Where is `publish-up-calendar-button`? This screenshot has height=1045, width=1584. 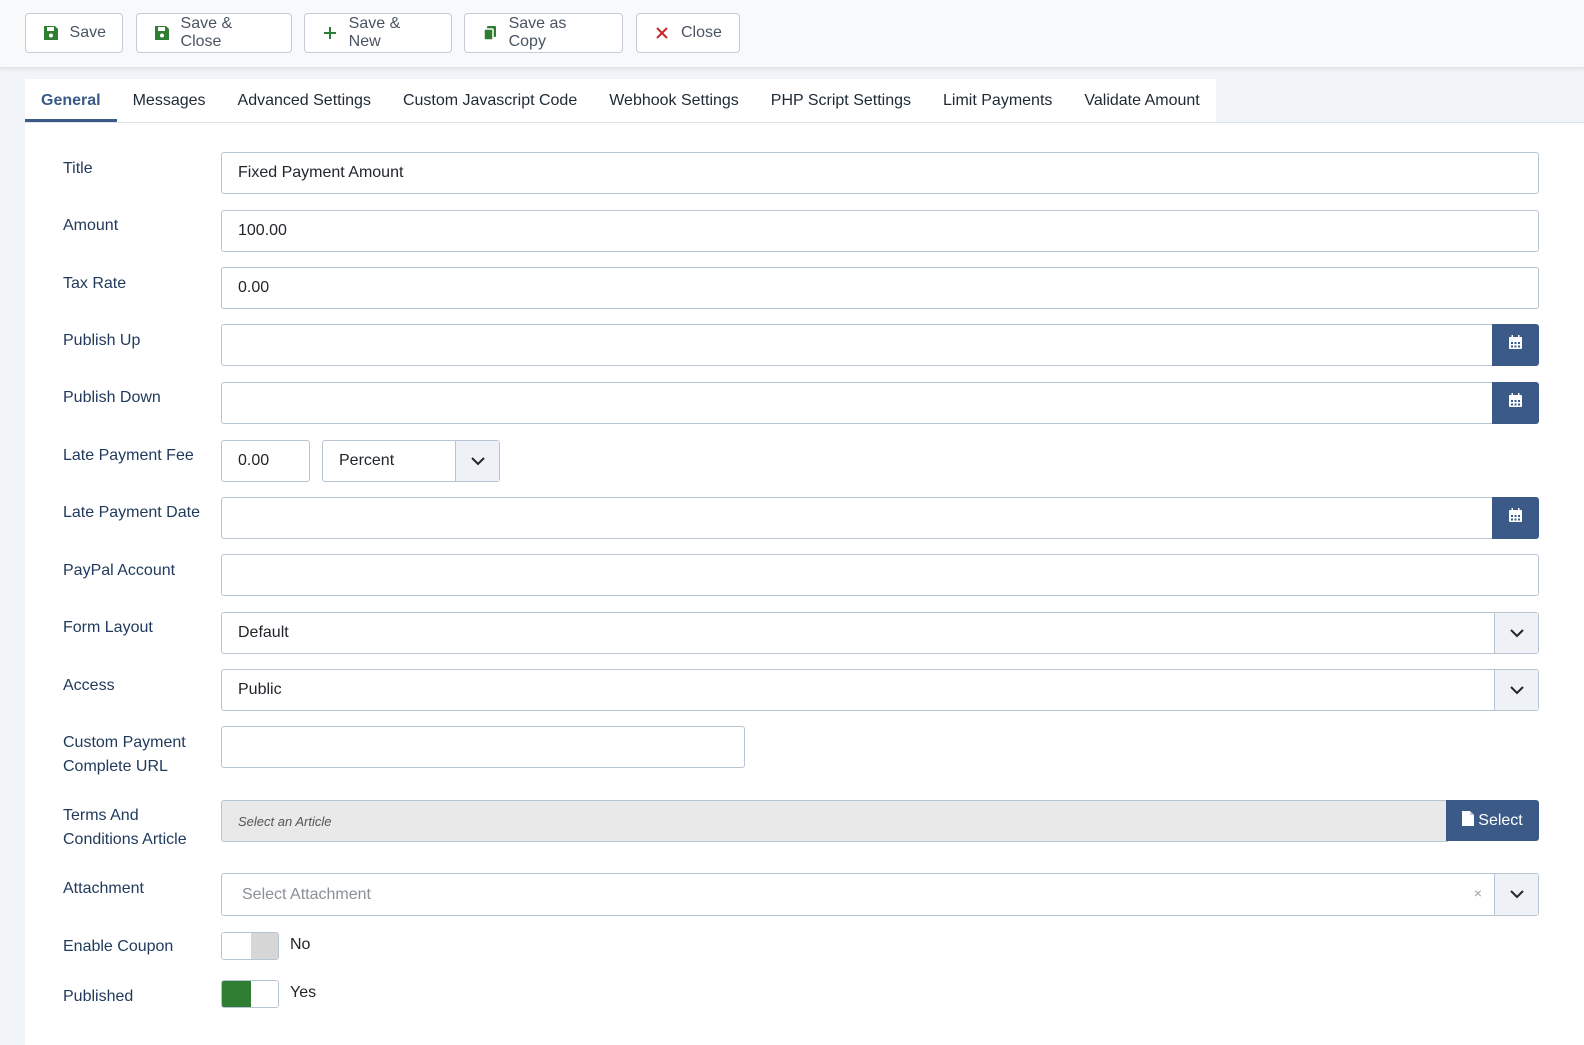 publish-up-calendar-button is located at coordinates (1515, 345).